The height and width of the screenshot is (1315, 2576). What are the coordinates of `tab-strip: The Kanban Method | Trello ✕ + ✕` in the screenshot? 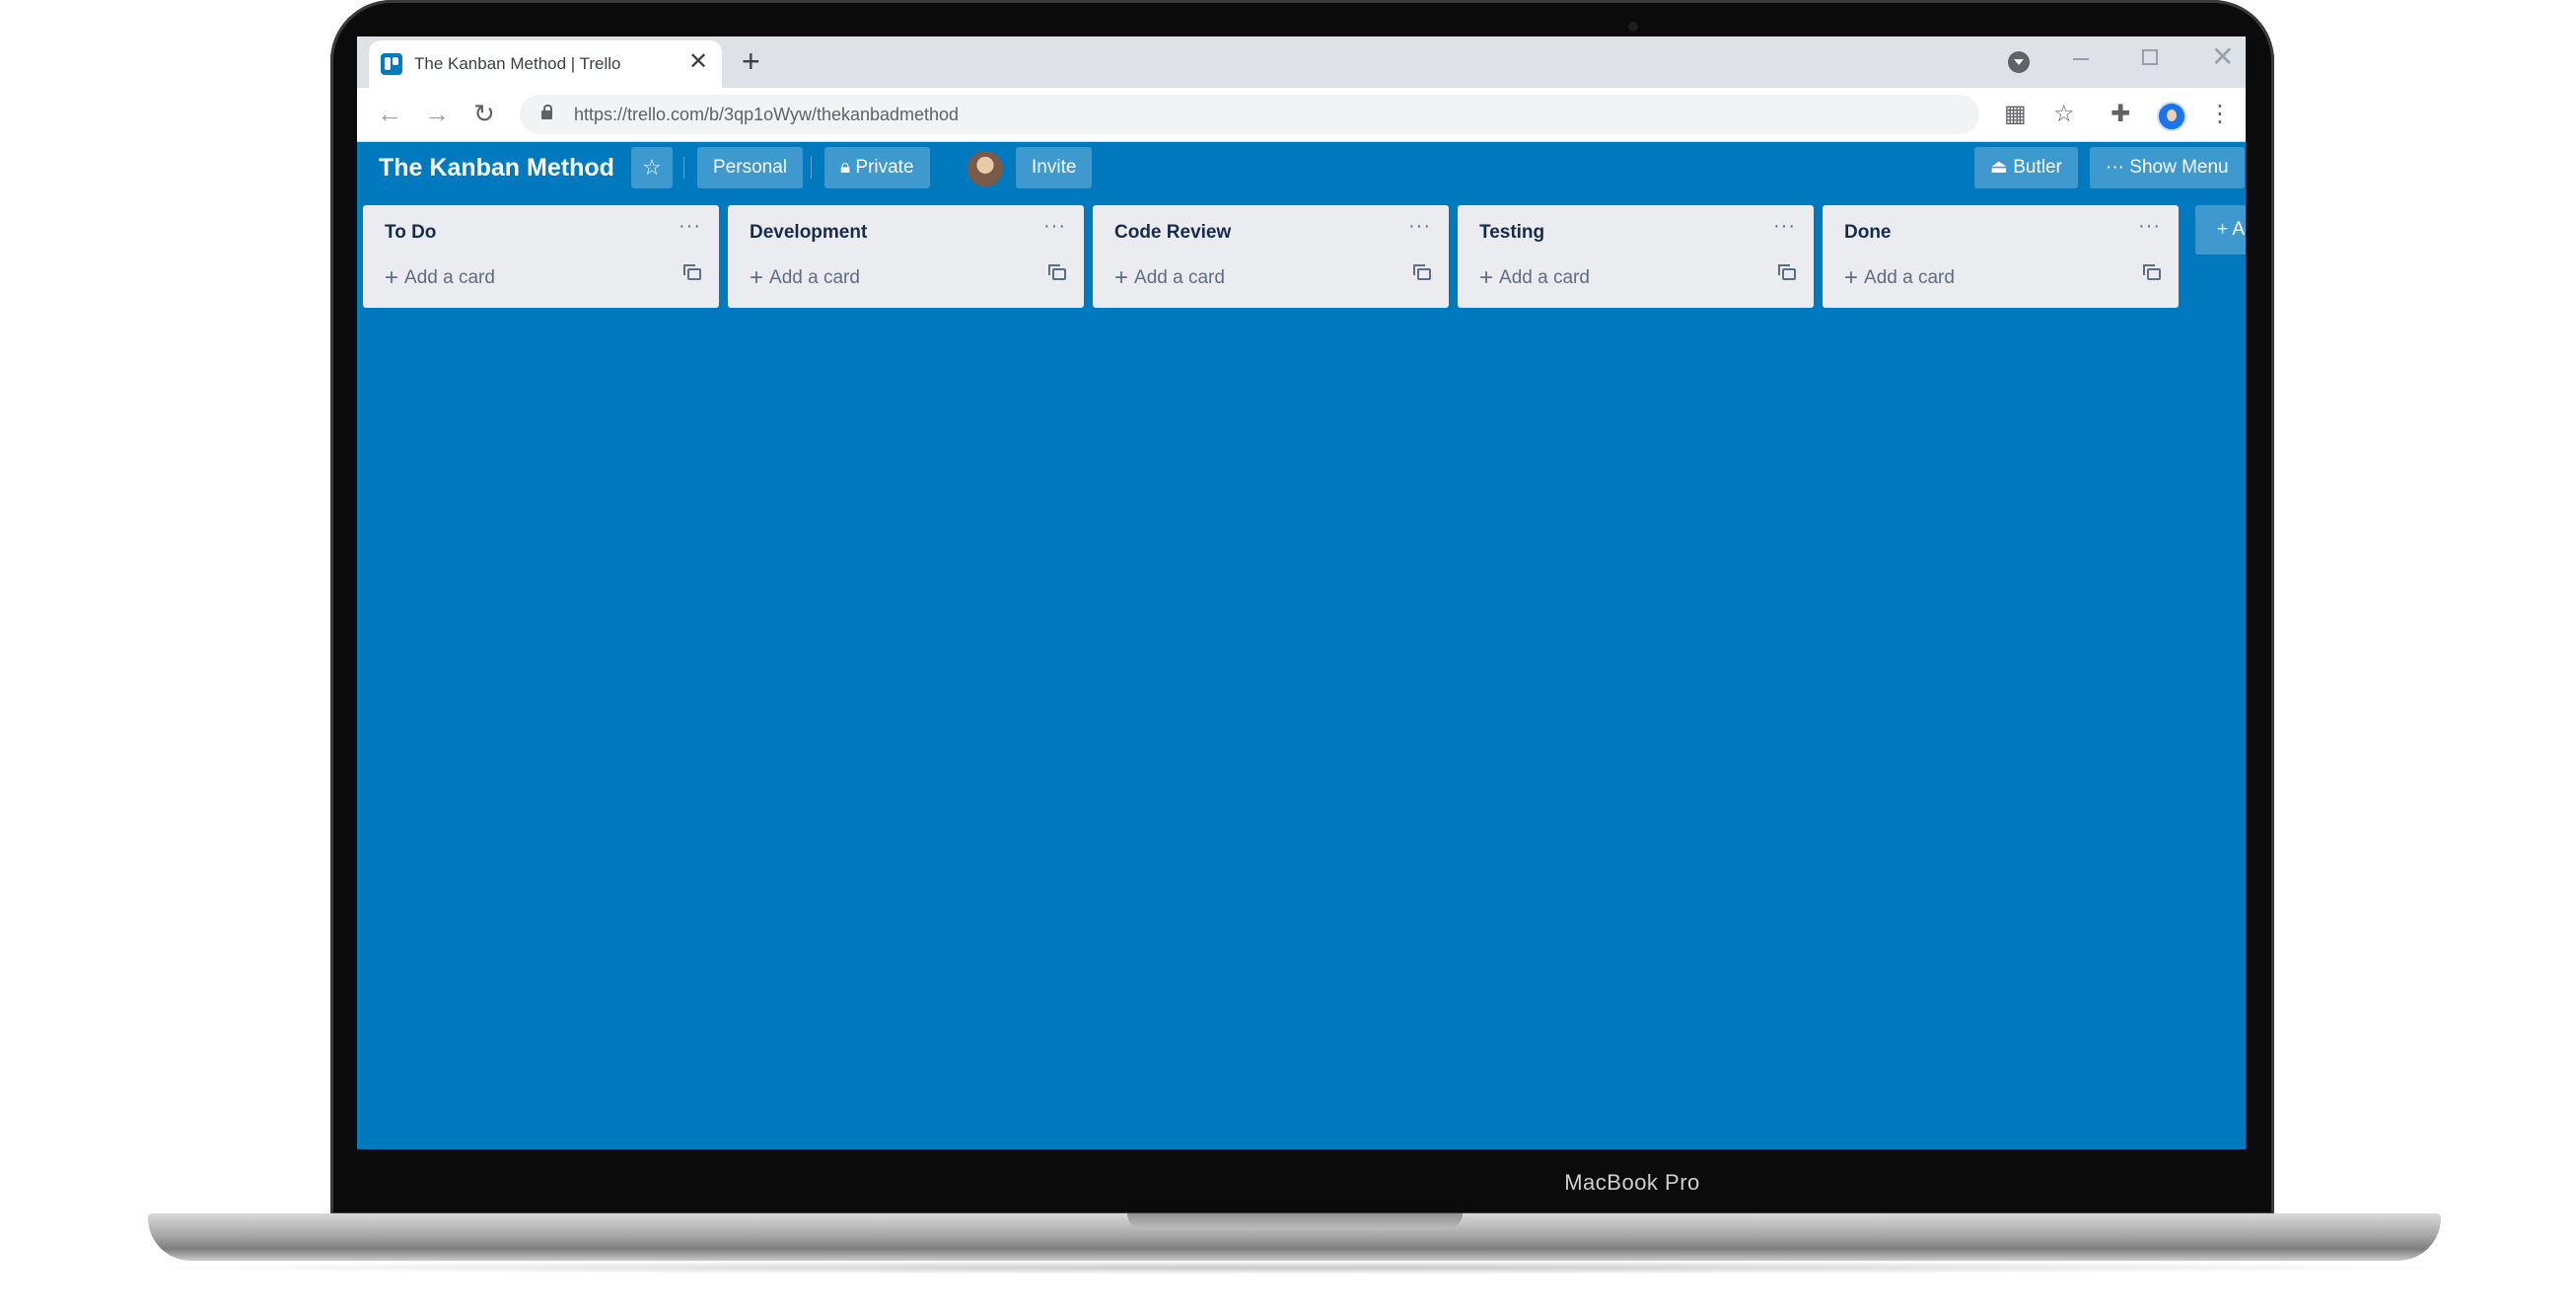 It's located at (1302, 62).